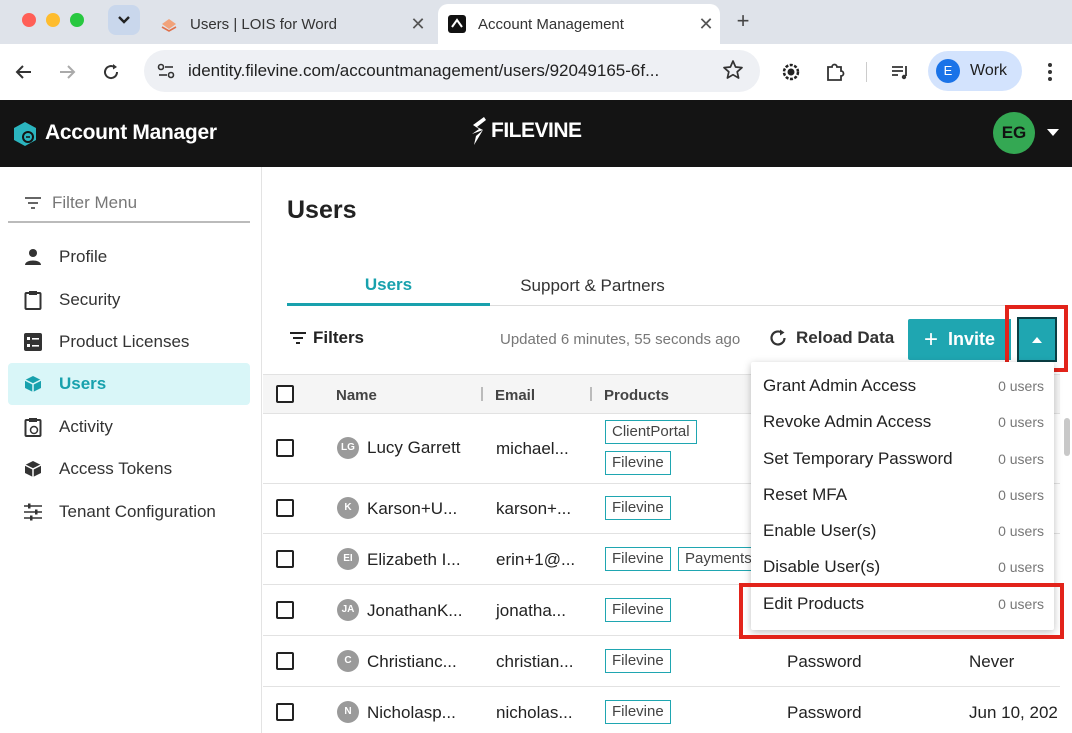 The height and width of the screenshot is (733, 1072). What do you see at coordinates (356, 395) in the screenshot?
I see `column-header-name: Name` at bounding box center [356, 395].